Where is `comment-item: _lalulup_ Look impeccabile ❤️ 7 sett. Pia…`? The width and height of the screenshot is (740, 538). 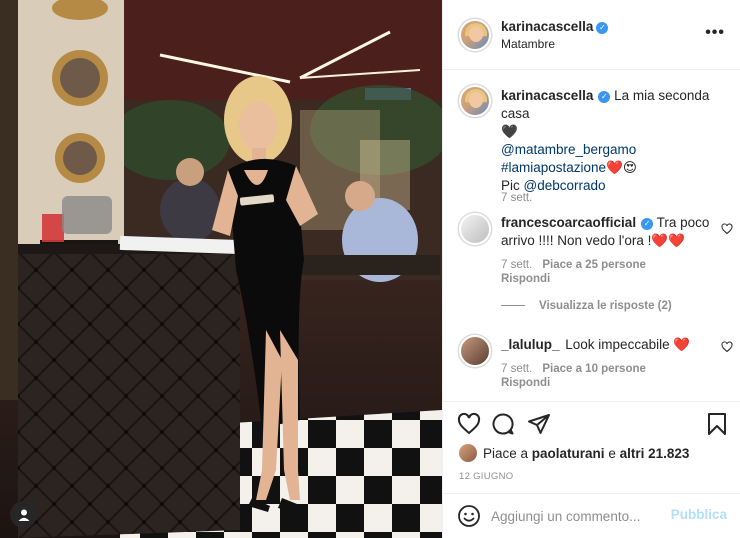
comment-item: _lalulup_ Look impeccabile ❤️ 7 sett. Pia… is located at coordinates (595, 367).